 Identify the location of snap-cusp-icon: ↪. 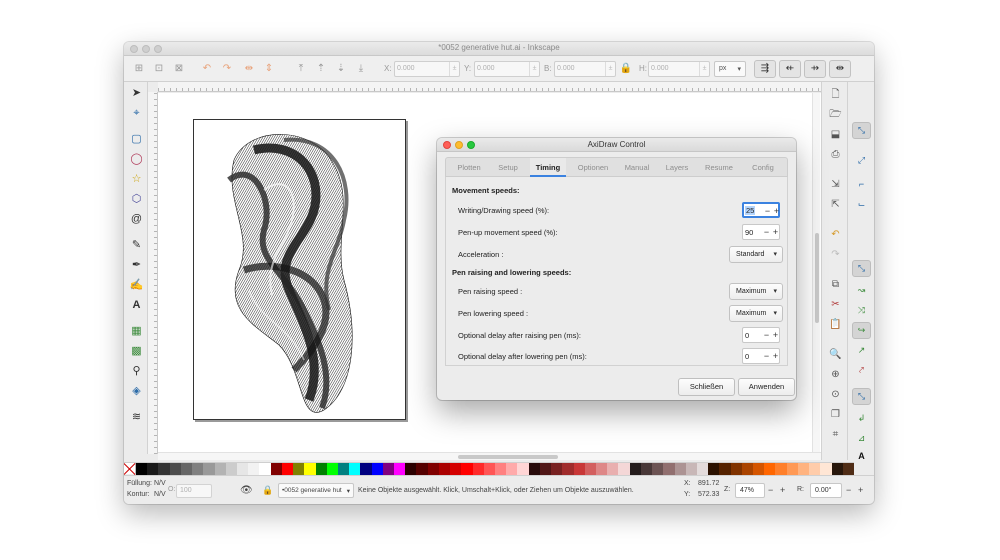
(861, 330).